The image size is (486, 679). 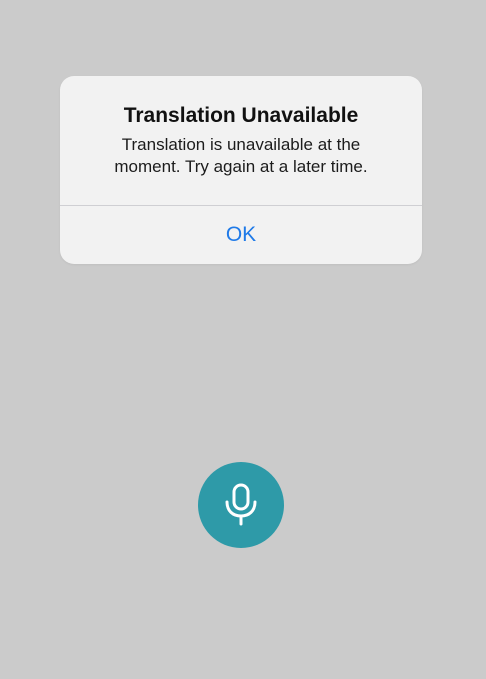 What do you see at coordinates (241, 144) in the screenshot?
I see `alert-message-line-1: Translation is unavailable at the` at bounding box center [241, 144].